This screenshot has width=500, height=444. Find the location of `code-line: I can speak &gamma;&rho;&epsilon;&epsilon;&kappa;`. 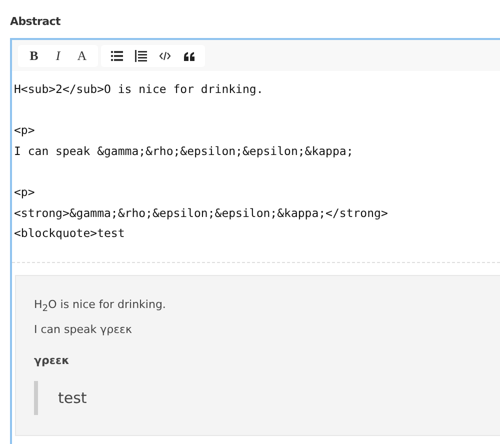

code-line: I can speak &gamma;&rho;&epsilon;&epsilon;&kappa; is located at coordinates (184, 151).